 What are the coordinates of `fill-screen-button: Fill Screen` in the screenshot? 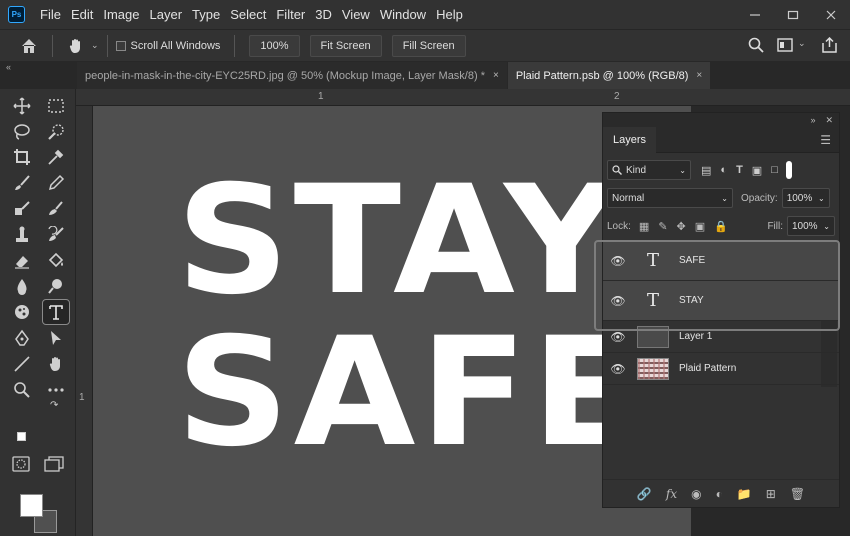 It's located at (428, 45).